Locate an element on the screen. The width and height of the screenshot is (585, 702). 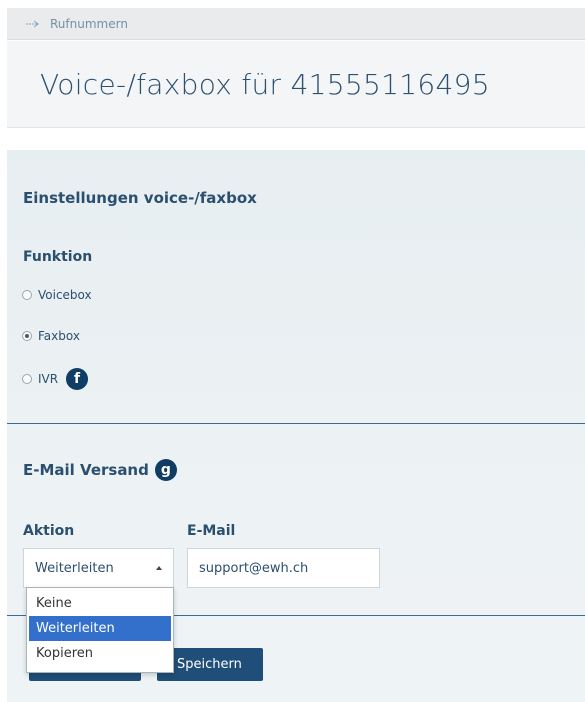
radio-option-faxbox: Faxbox is located at coordinates (51, 336).